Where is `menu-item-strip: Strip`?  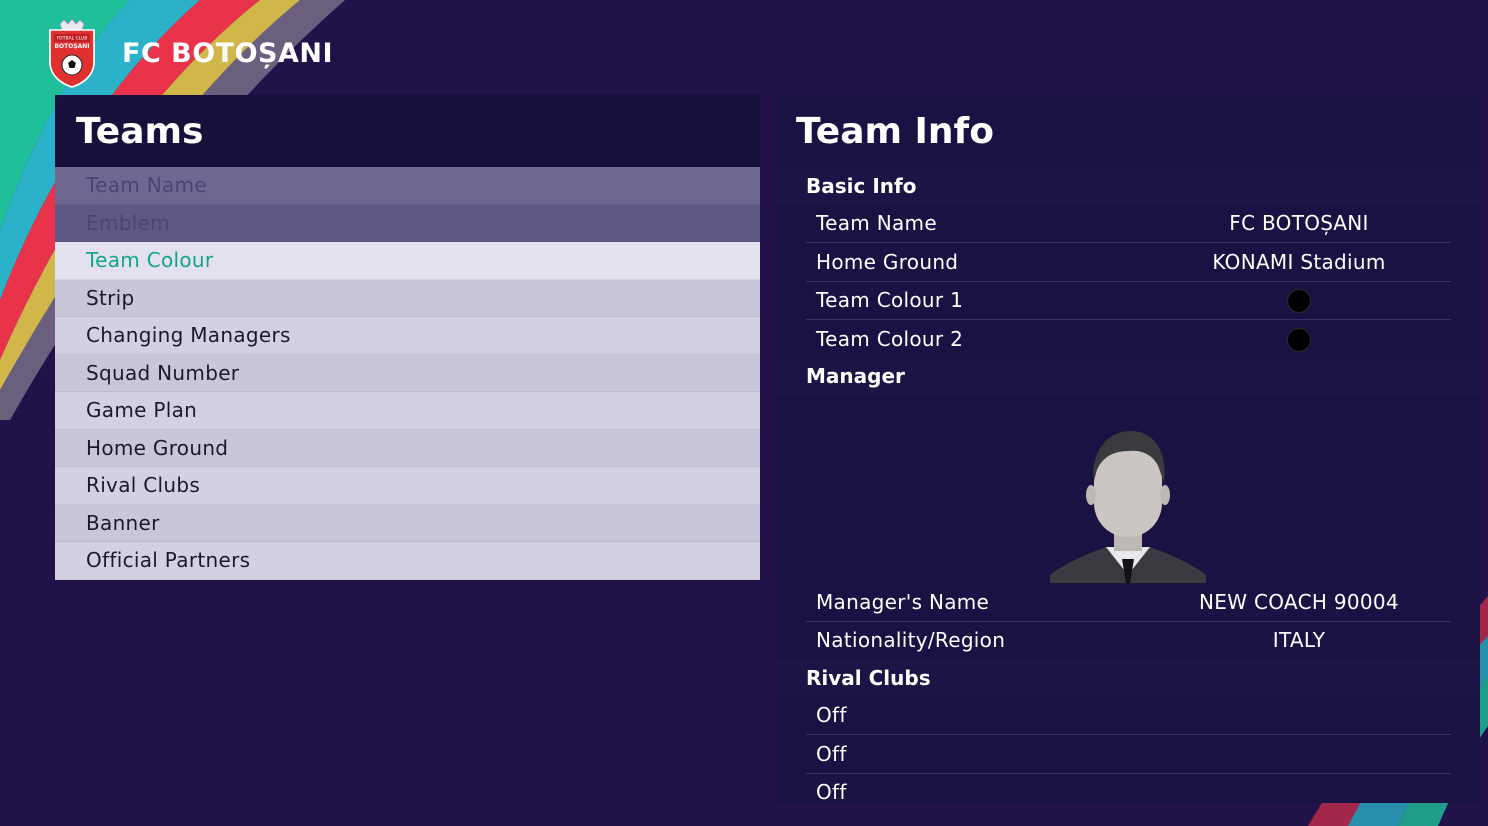
menu-item-strip: Strip is located at coordinates (407, 298).